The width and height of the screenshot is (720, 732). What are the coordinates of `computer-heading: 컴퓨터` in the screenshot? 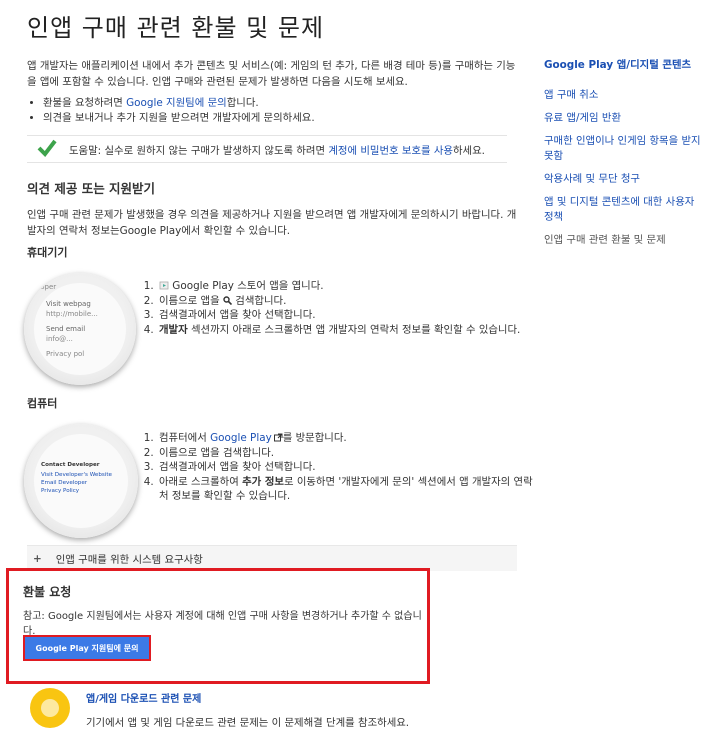 It's located at (42, 403).